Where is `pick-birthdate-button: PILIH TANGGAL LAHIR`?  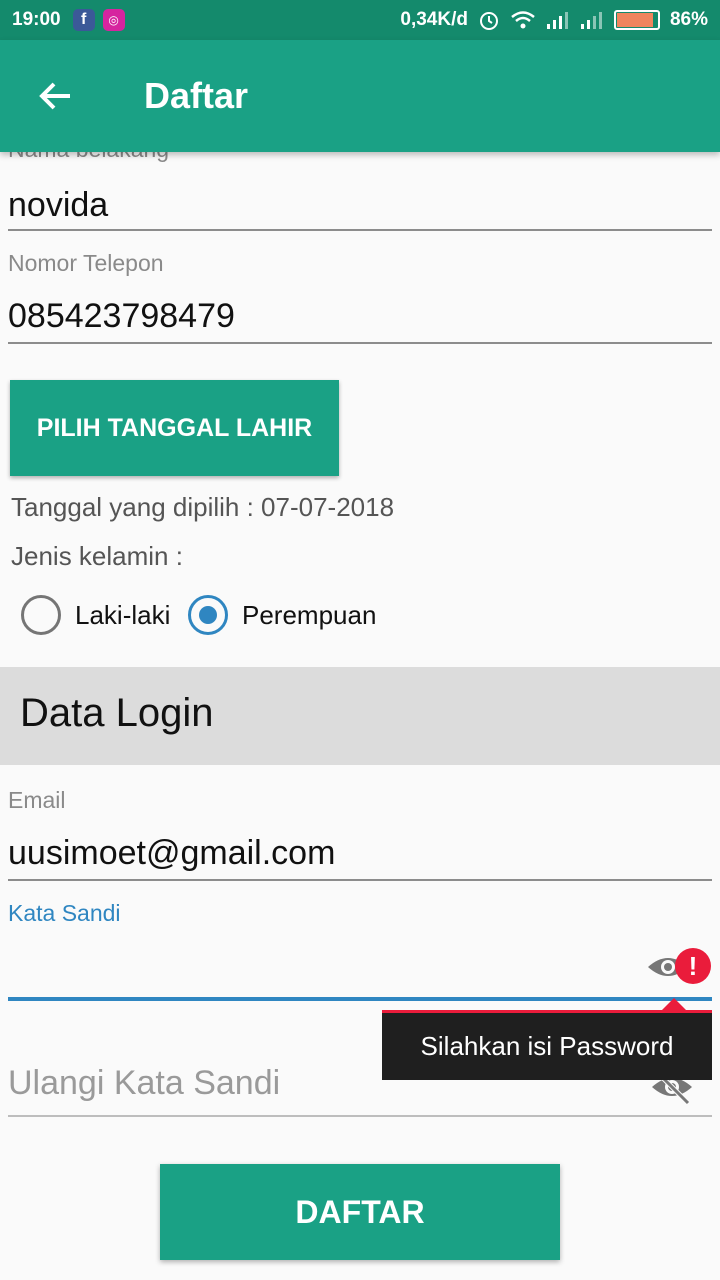 pick-birthdate-button: PILIH TANGGAL LAHIR is located at coordinates (174, 428).